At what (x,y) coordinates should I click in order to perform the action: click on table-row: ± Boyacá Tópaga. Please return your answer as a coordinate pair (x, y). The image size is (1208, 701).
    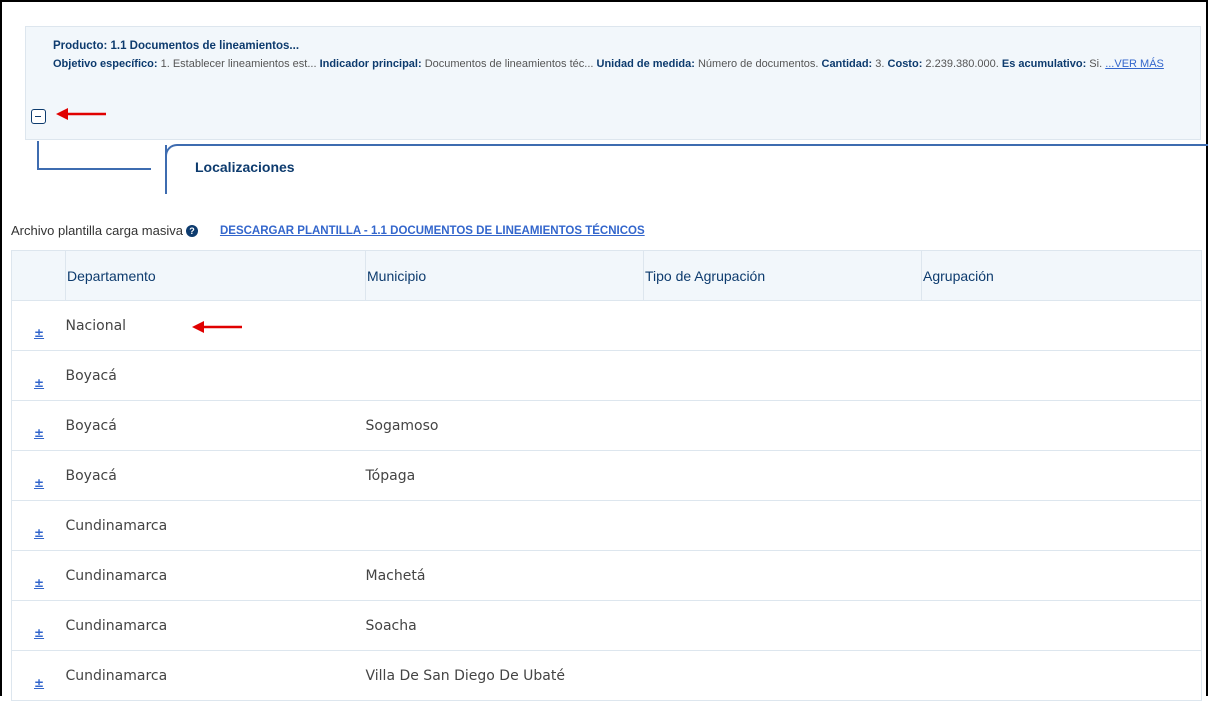
    Looking at the image, I should click on (606, 475).